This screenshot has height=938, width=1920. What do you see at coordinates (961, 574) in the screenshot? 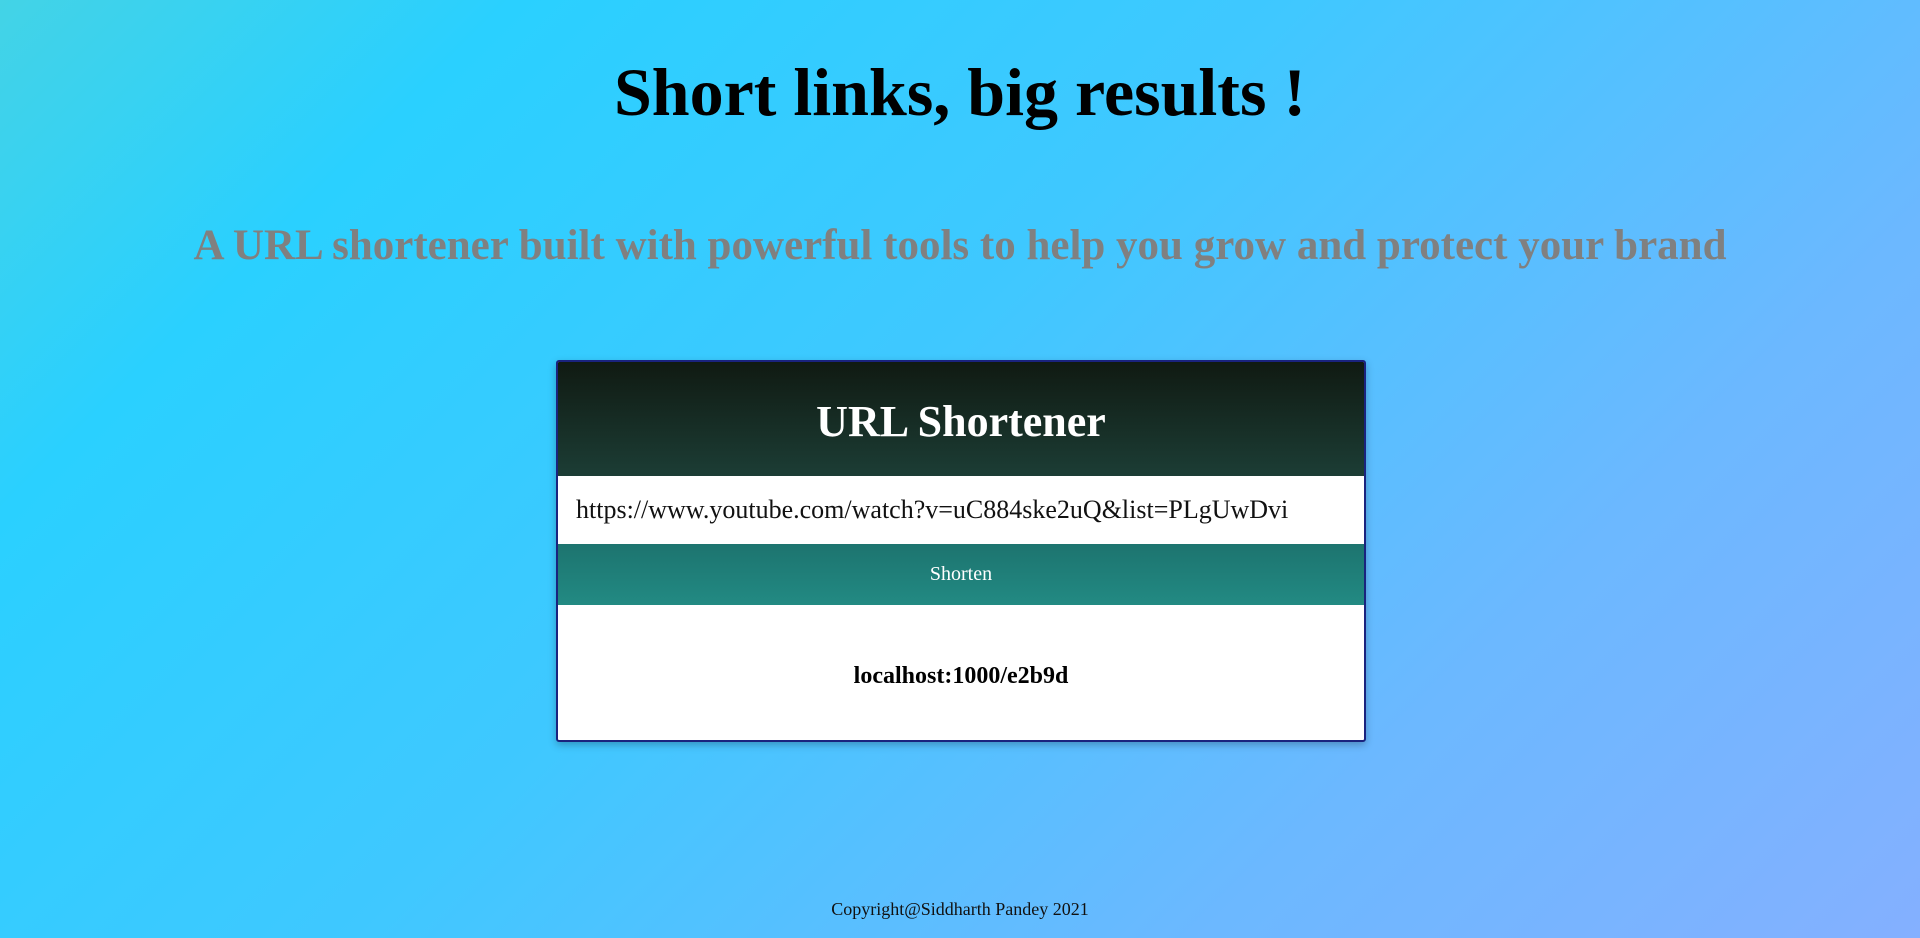
I see `shorten-button: Shorten` at bounding box center [961, 574].